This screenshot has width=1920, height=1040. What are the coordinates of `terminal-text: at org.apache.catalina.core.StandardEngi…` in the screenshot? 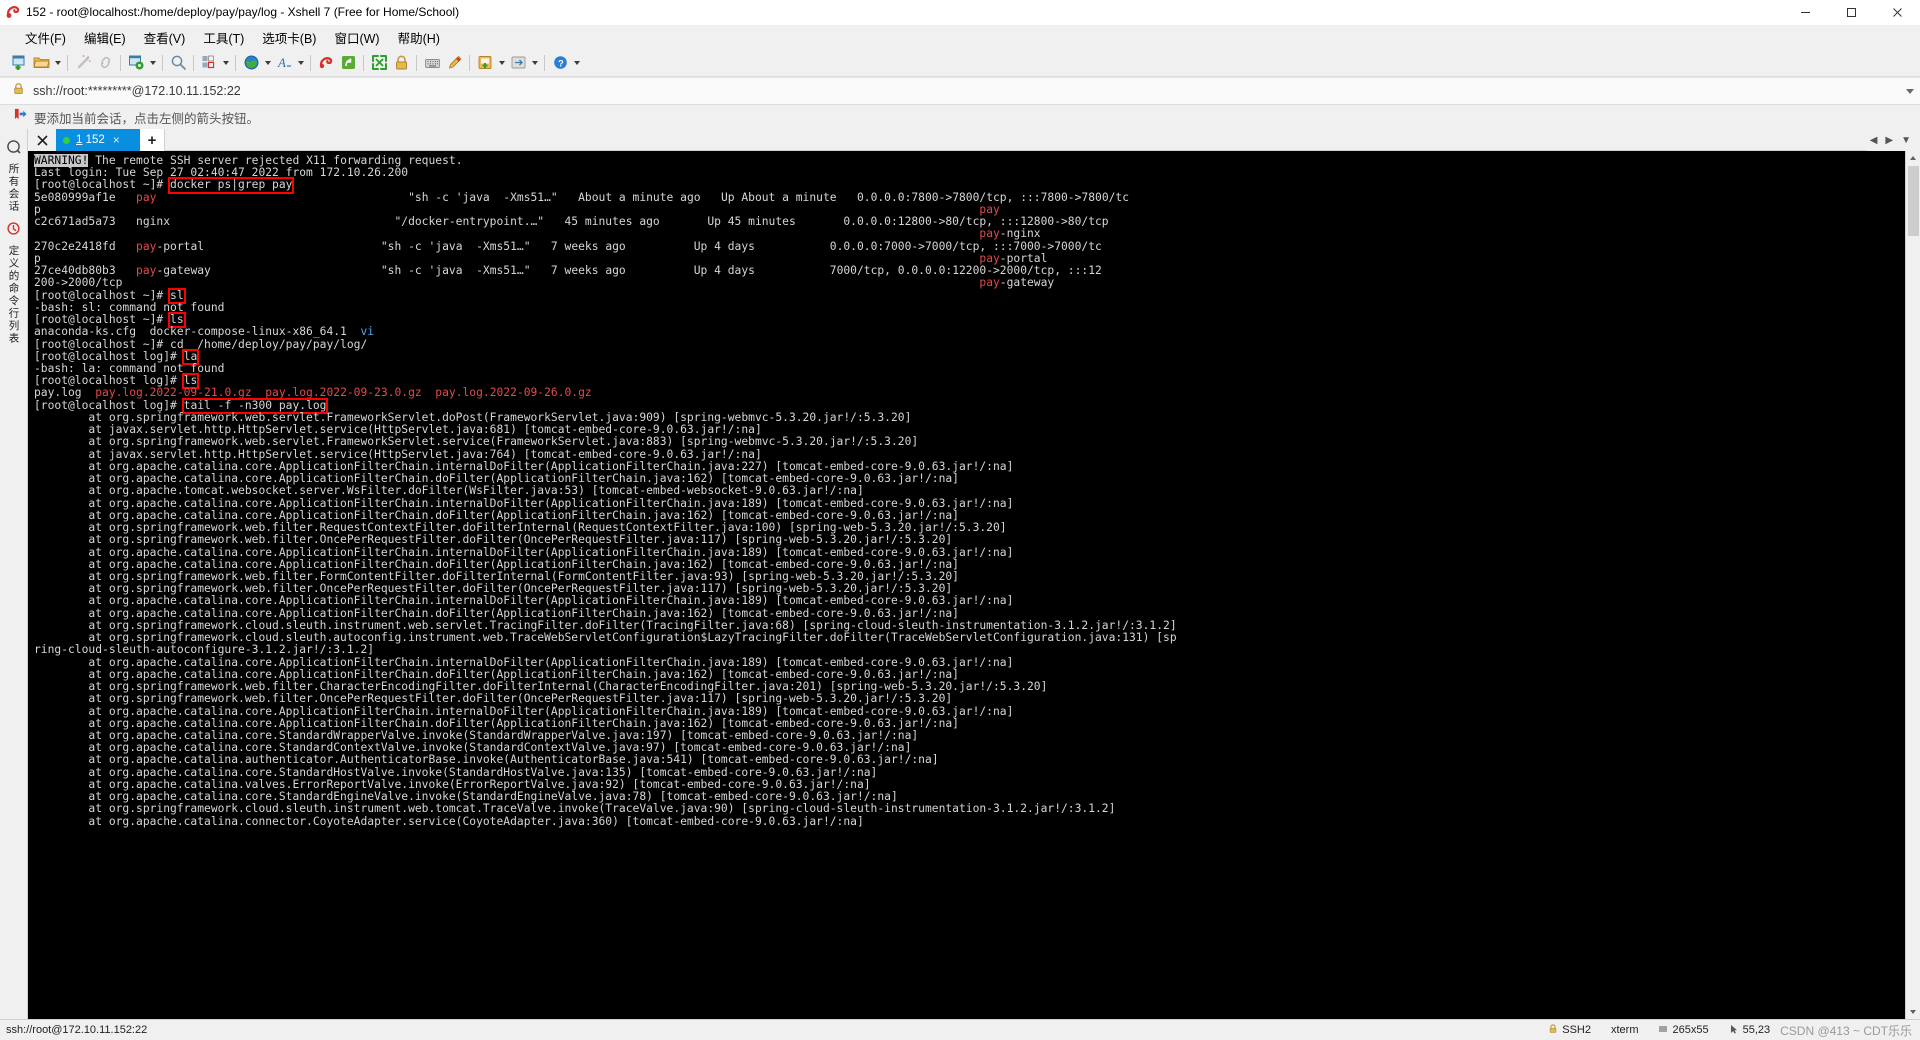 It's located at (466, 797).